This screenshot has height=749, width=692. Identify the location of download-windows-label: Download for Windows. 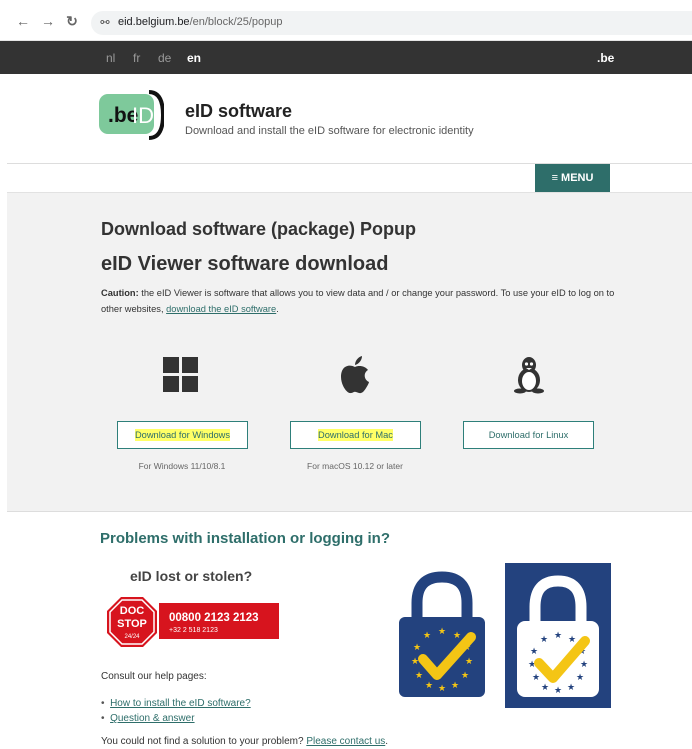
(182, 435).